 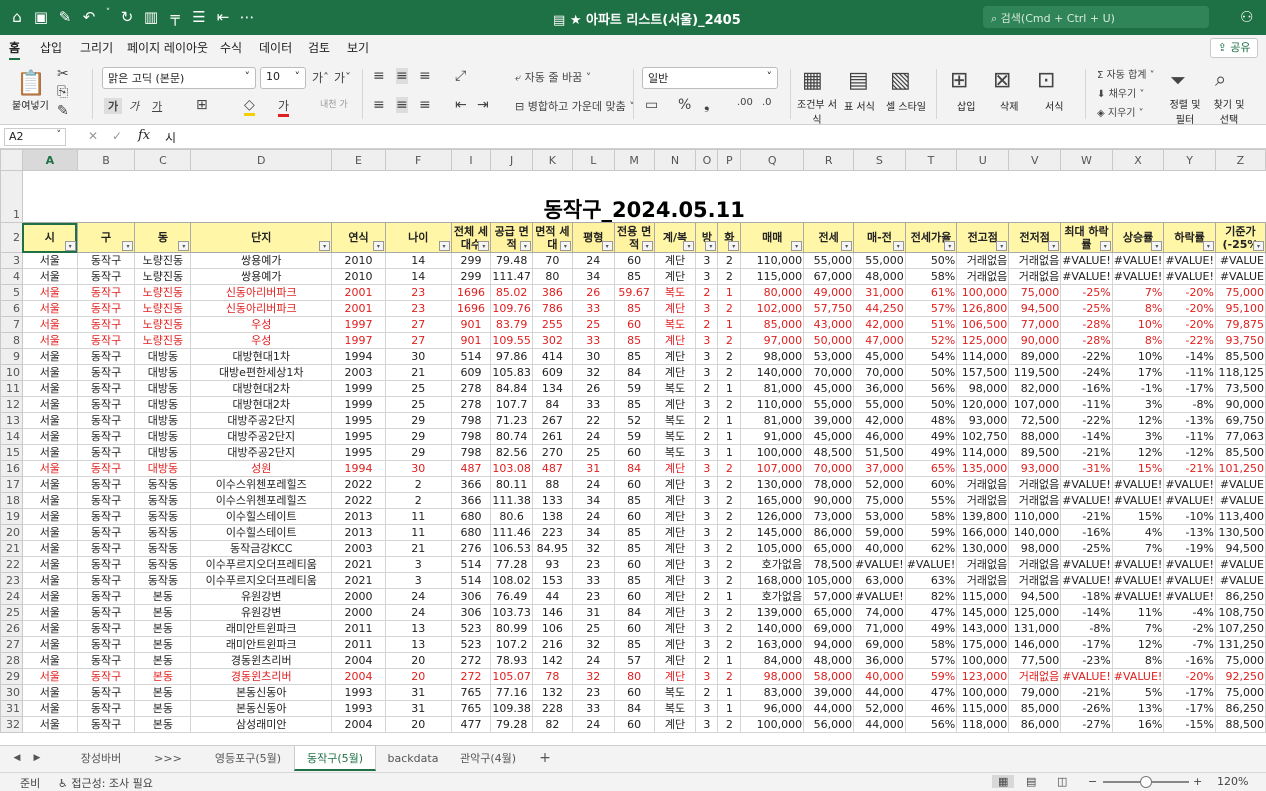 What do you see at coordinates (1240, 388) in the screenshot?
I see `cell: 73,500` at bounding box center [1240, 388].